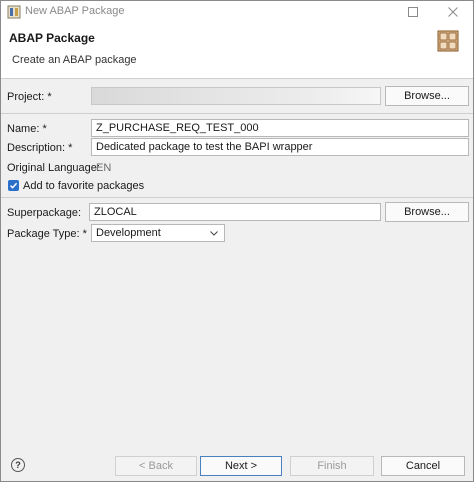 The height and width of the screenshot is (482, 474). I want to click on package-type-label: Package Type: *, so click(47, 234).